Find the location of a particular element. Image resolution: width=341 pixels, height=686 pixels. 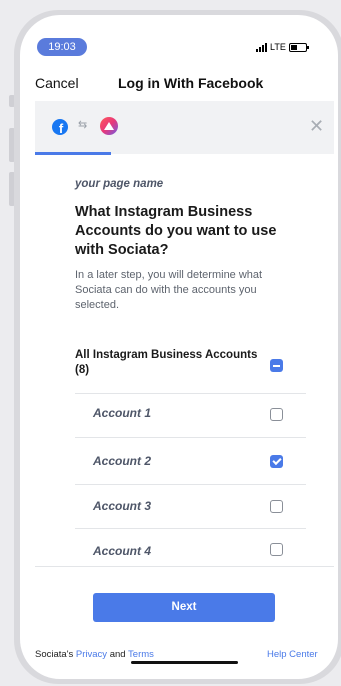

brand-name: Sociata is located at coordinates (51, 654).